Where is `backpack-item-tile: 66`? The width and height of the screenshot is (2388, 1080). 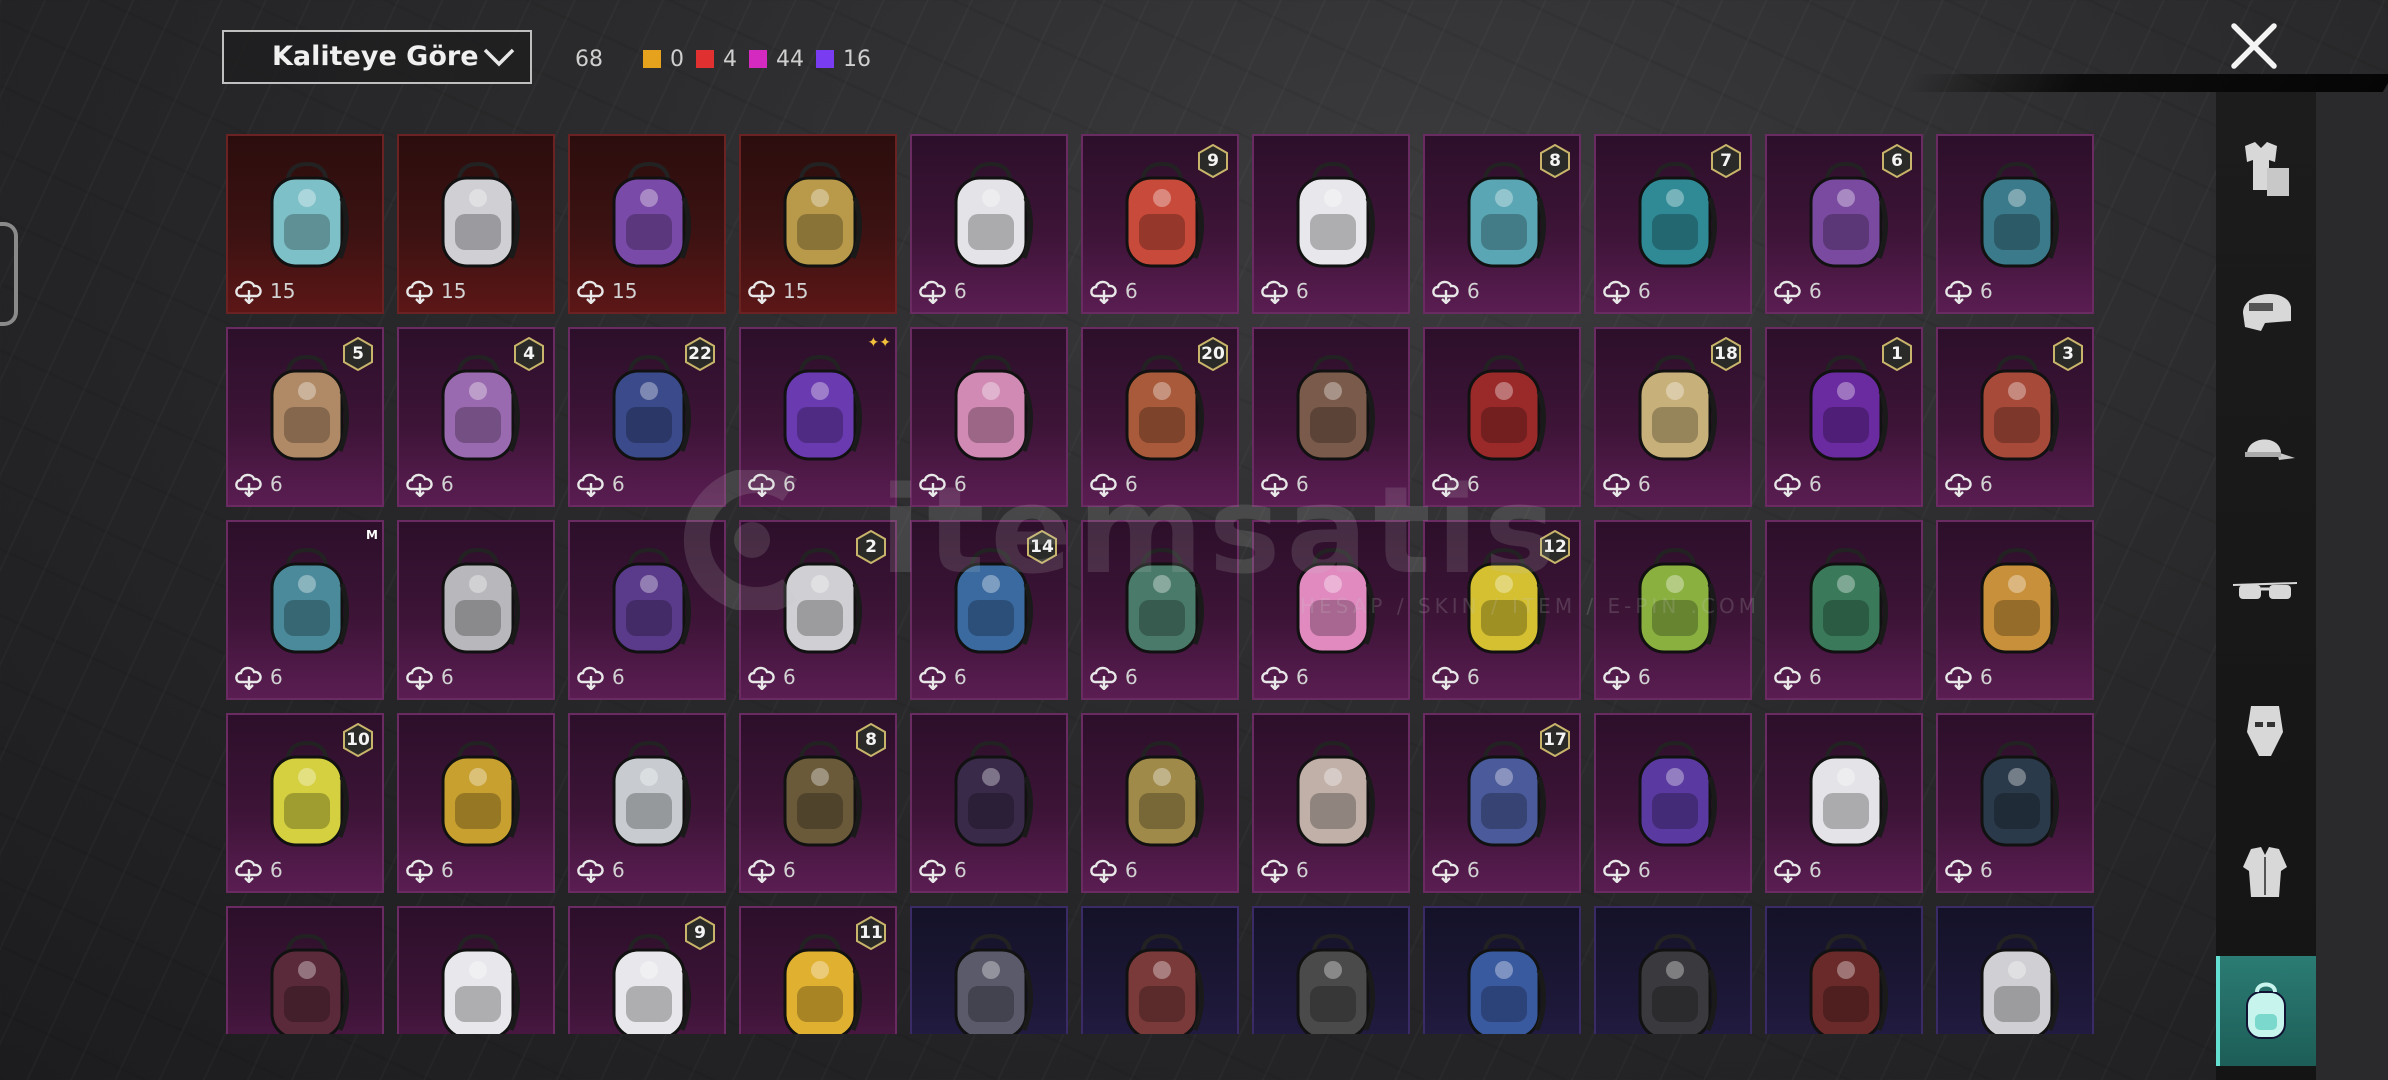
backpack-item-tile: 66 is located at coordinates (1844, 224).